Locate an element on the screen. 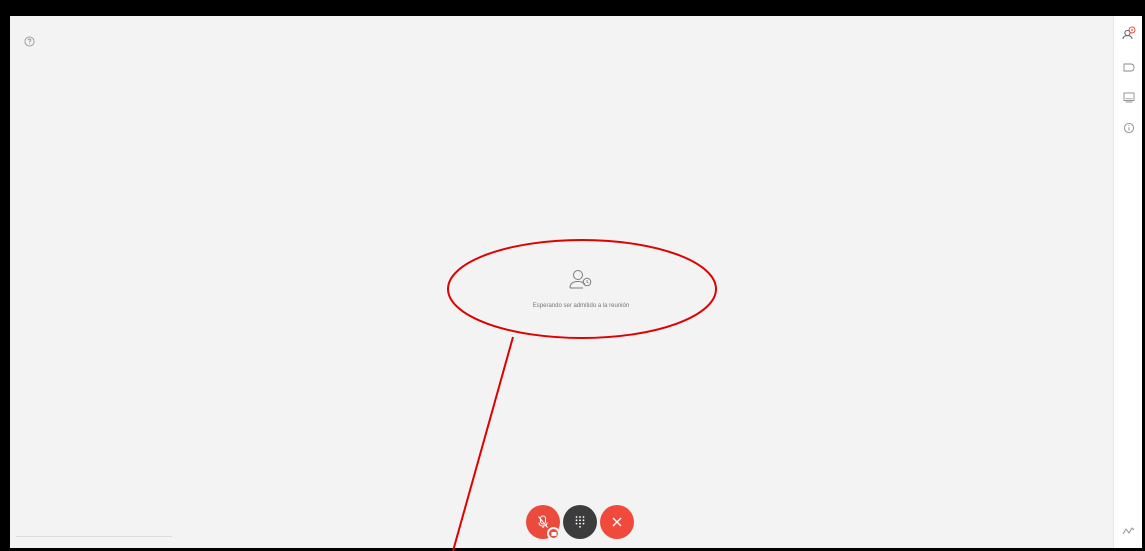 The height and width of the screenshot is (551, 1145). bottom-left-divider is located at coordinates (94, 536).